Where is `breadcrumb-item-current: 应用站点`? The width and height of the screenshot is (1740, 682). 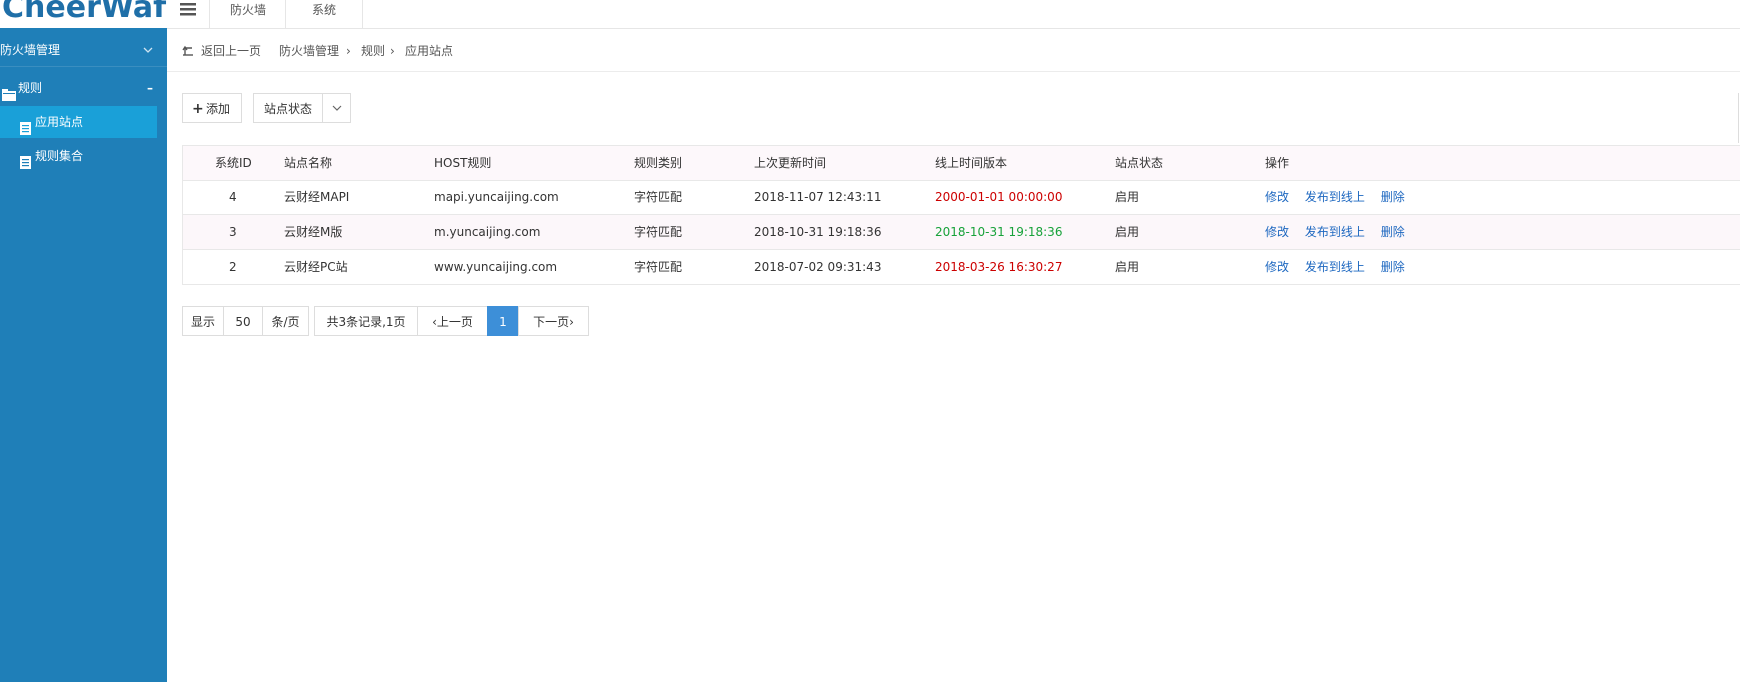
breadcrumb-item-current: 应用站点 is located at coordinates (429, 51).